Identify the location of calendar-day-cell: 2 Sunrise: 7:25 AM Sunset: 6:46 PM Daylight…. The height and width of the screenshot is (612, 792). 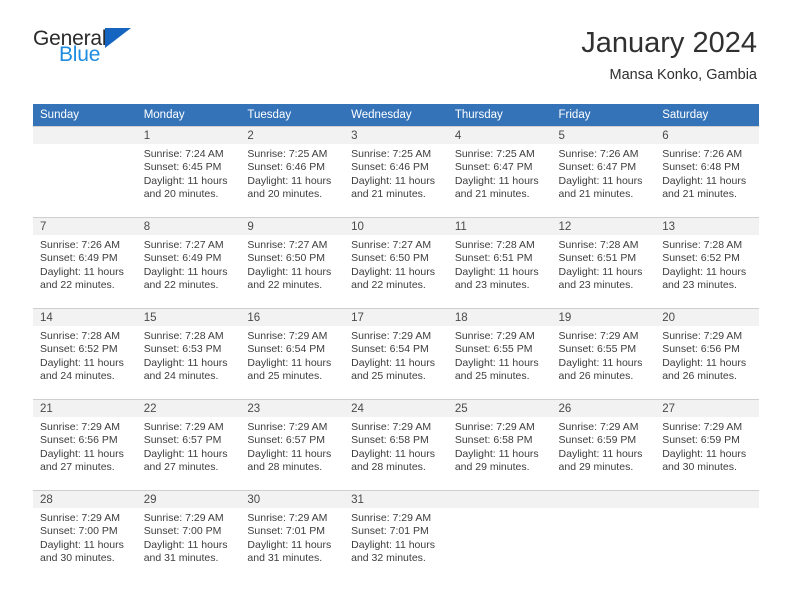
(292, 172).